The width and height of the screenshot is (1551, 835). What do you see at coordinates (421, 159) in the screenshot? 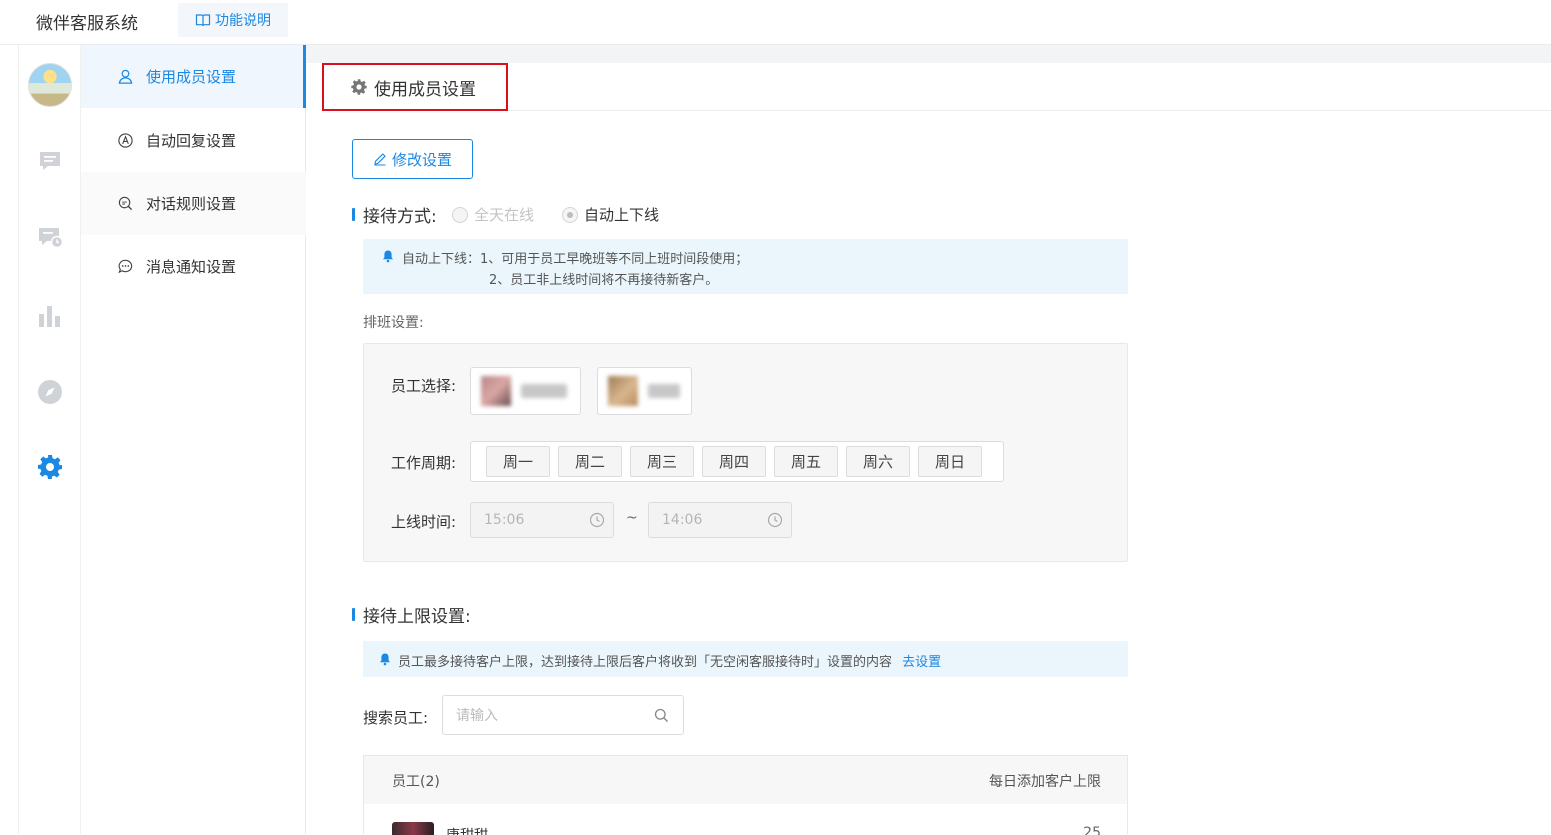
I see `edit-button-label: 修改设置` at bounding box center [421, 159].